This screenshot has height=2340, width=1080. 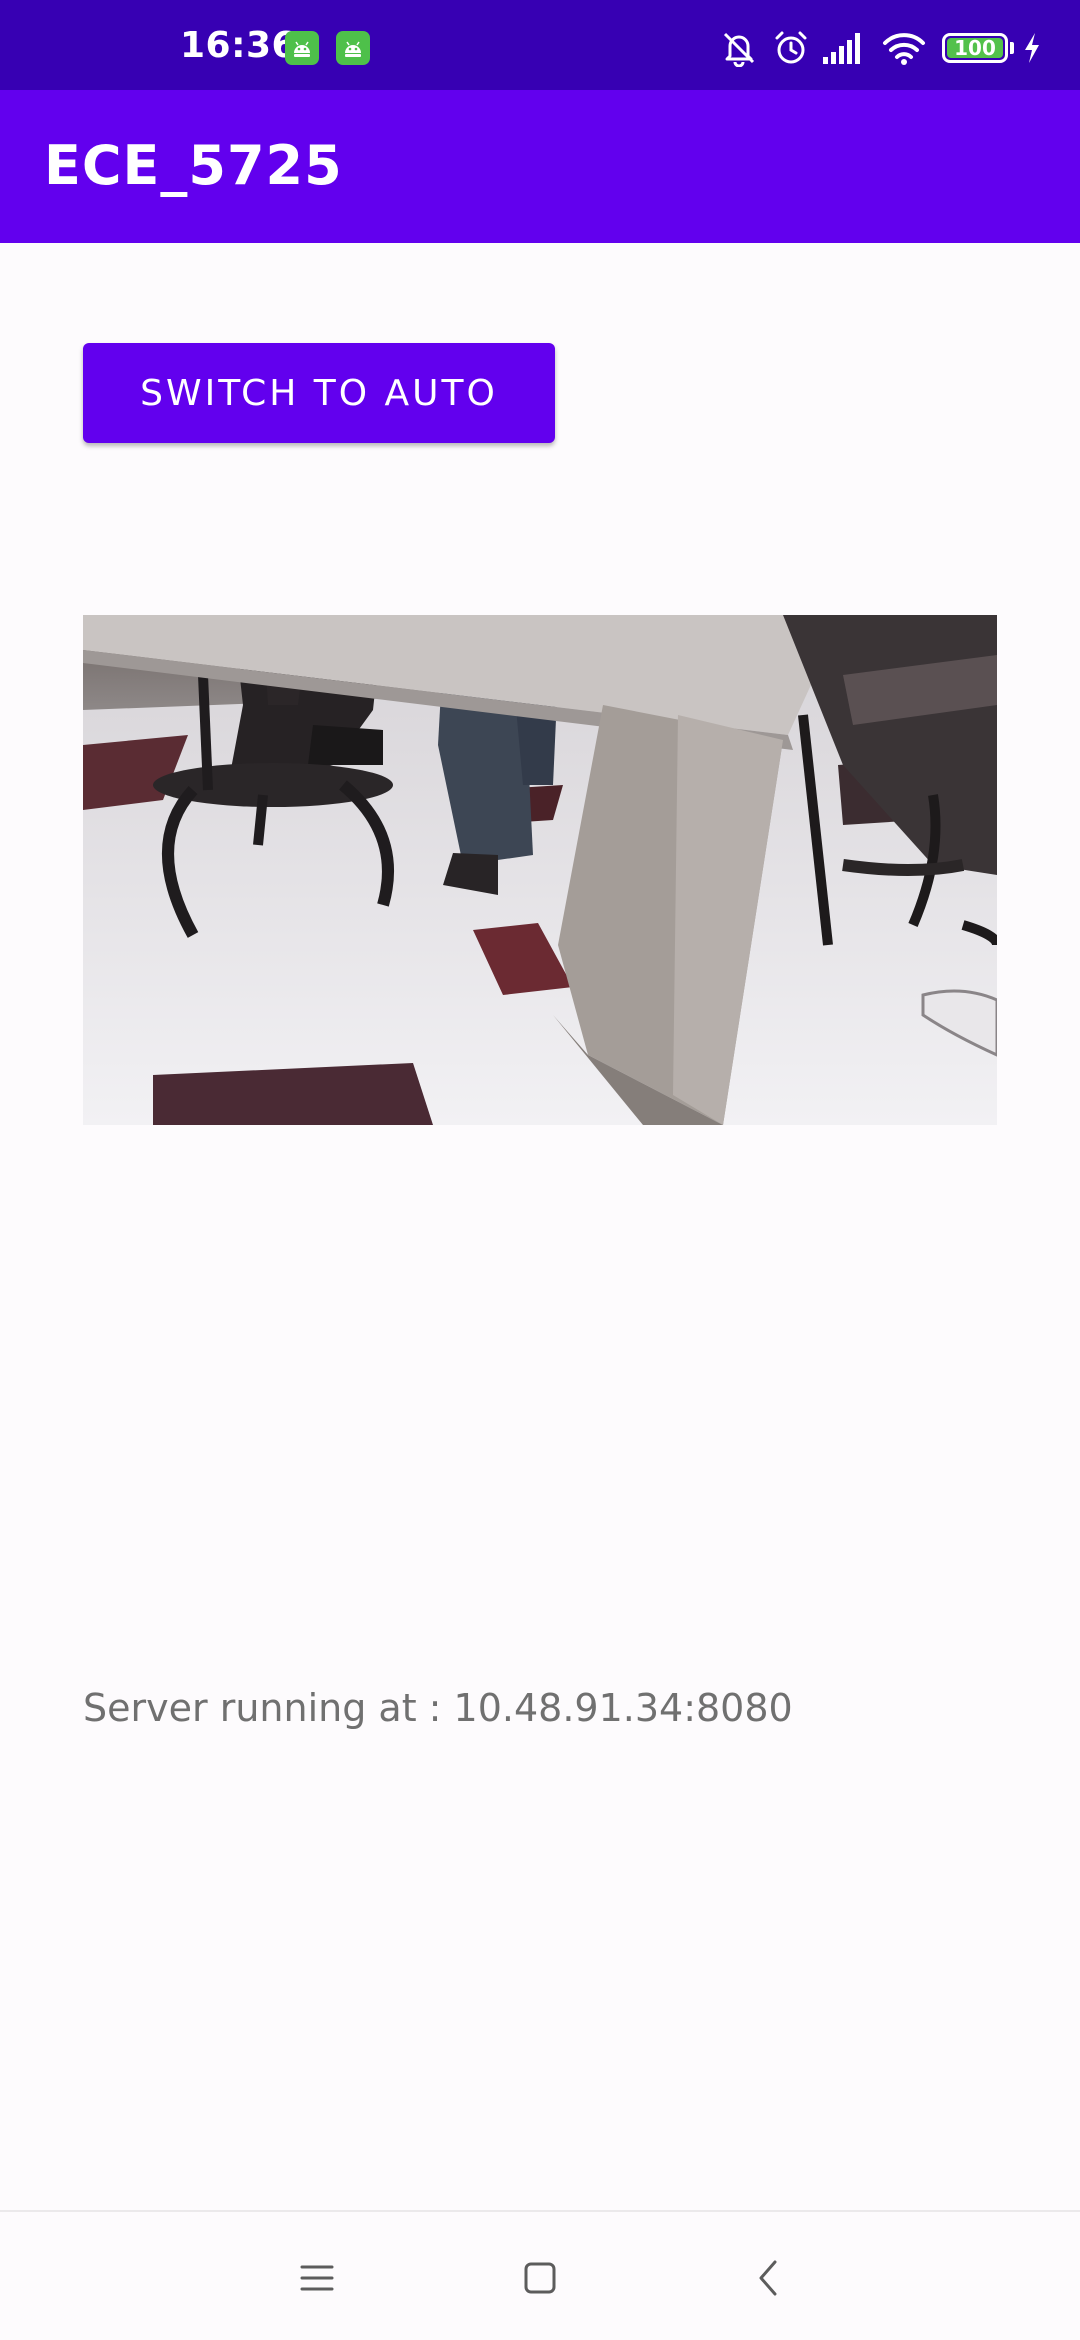 I want to click on bell-muted-icon, so click(x=739, y=48).